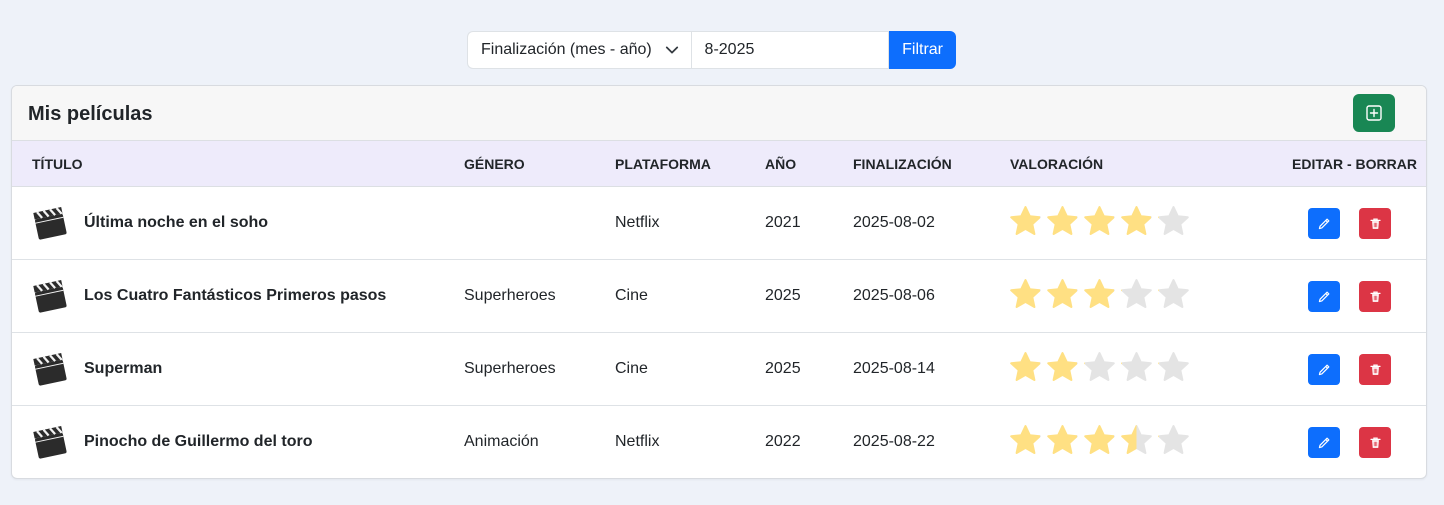 This screenshot has height=505, width=1444. What do you see at coordinates (781, 164) in the screenshot?
I see `header-year: AÑO` at bounding box center [781, 164].